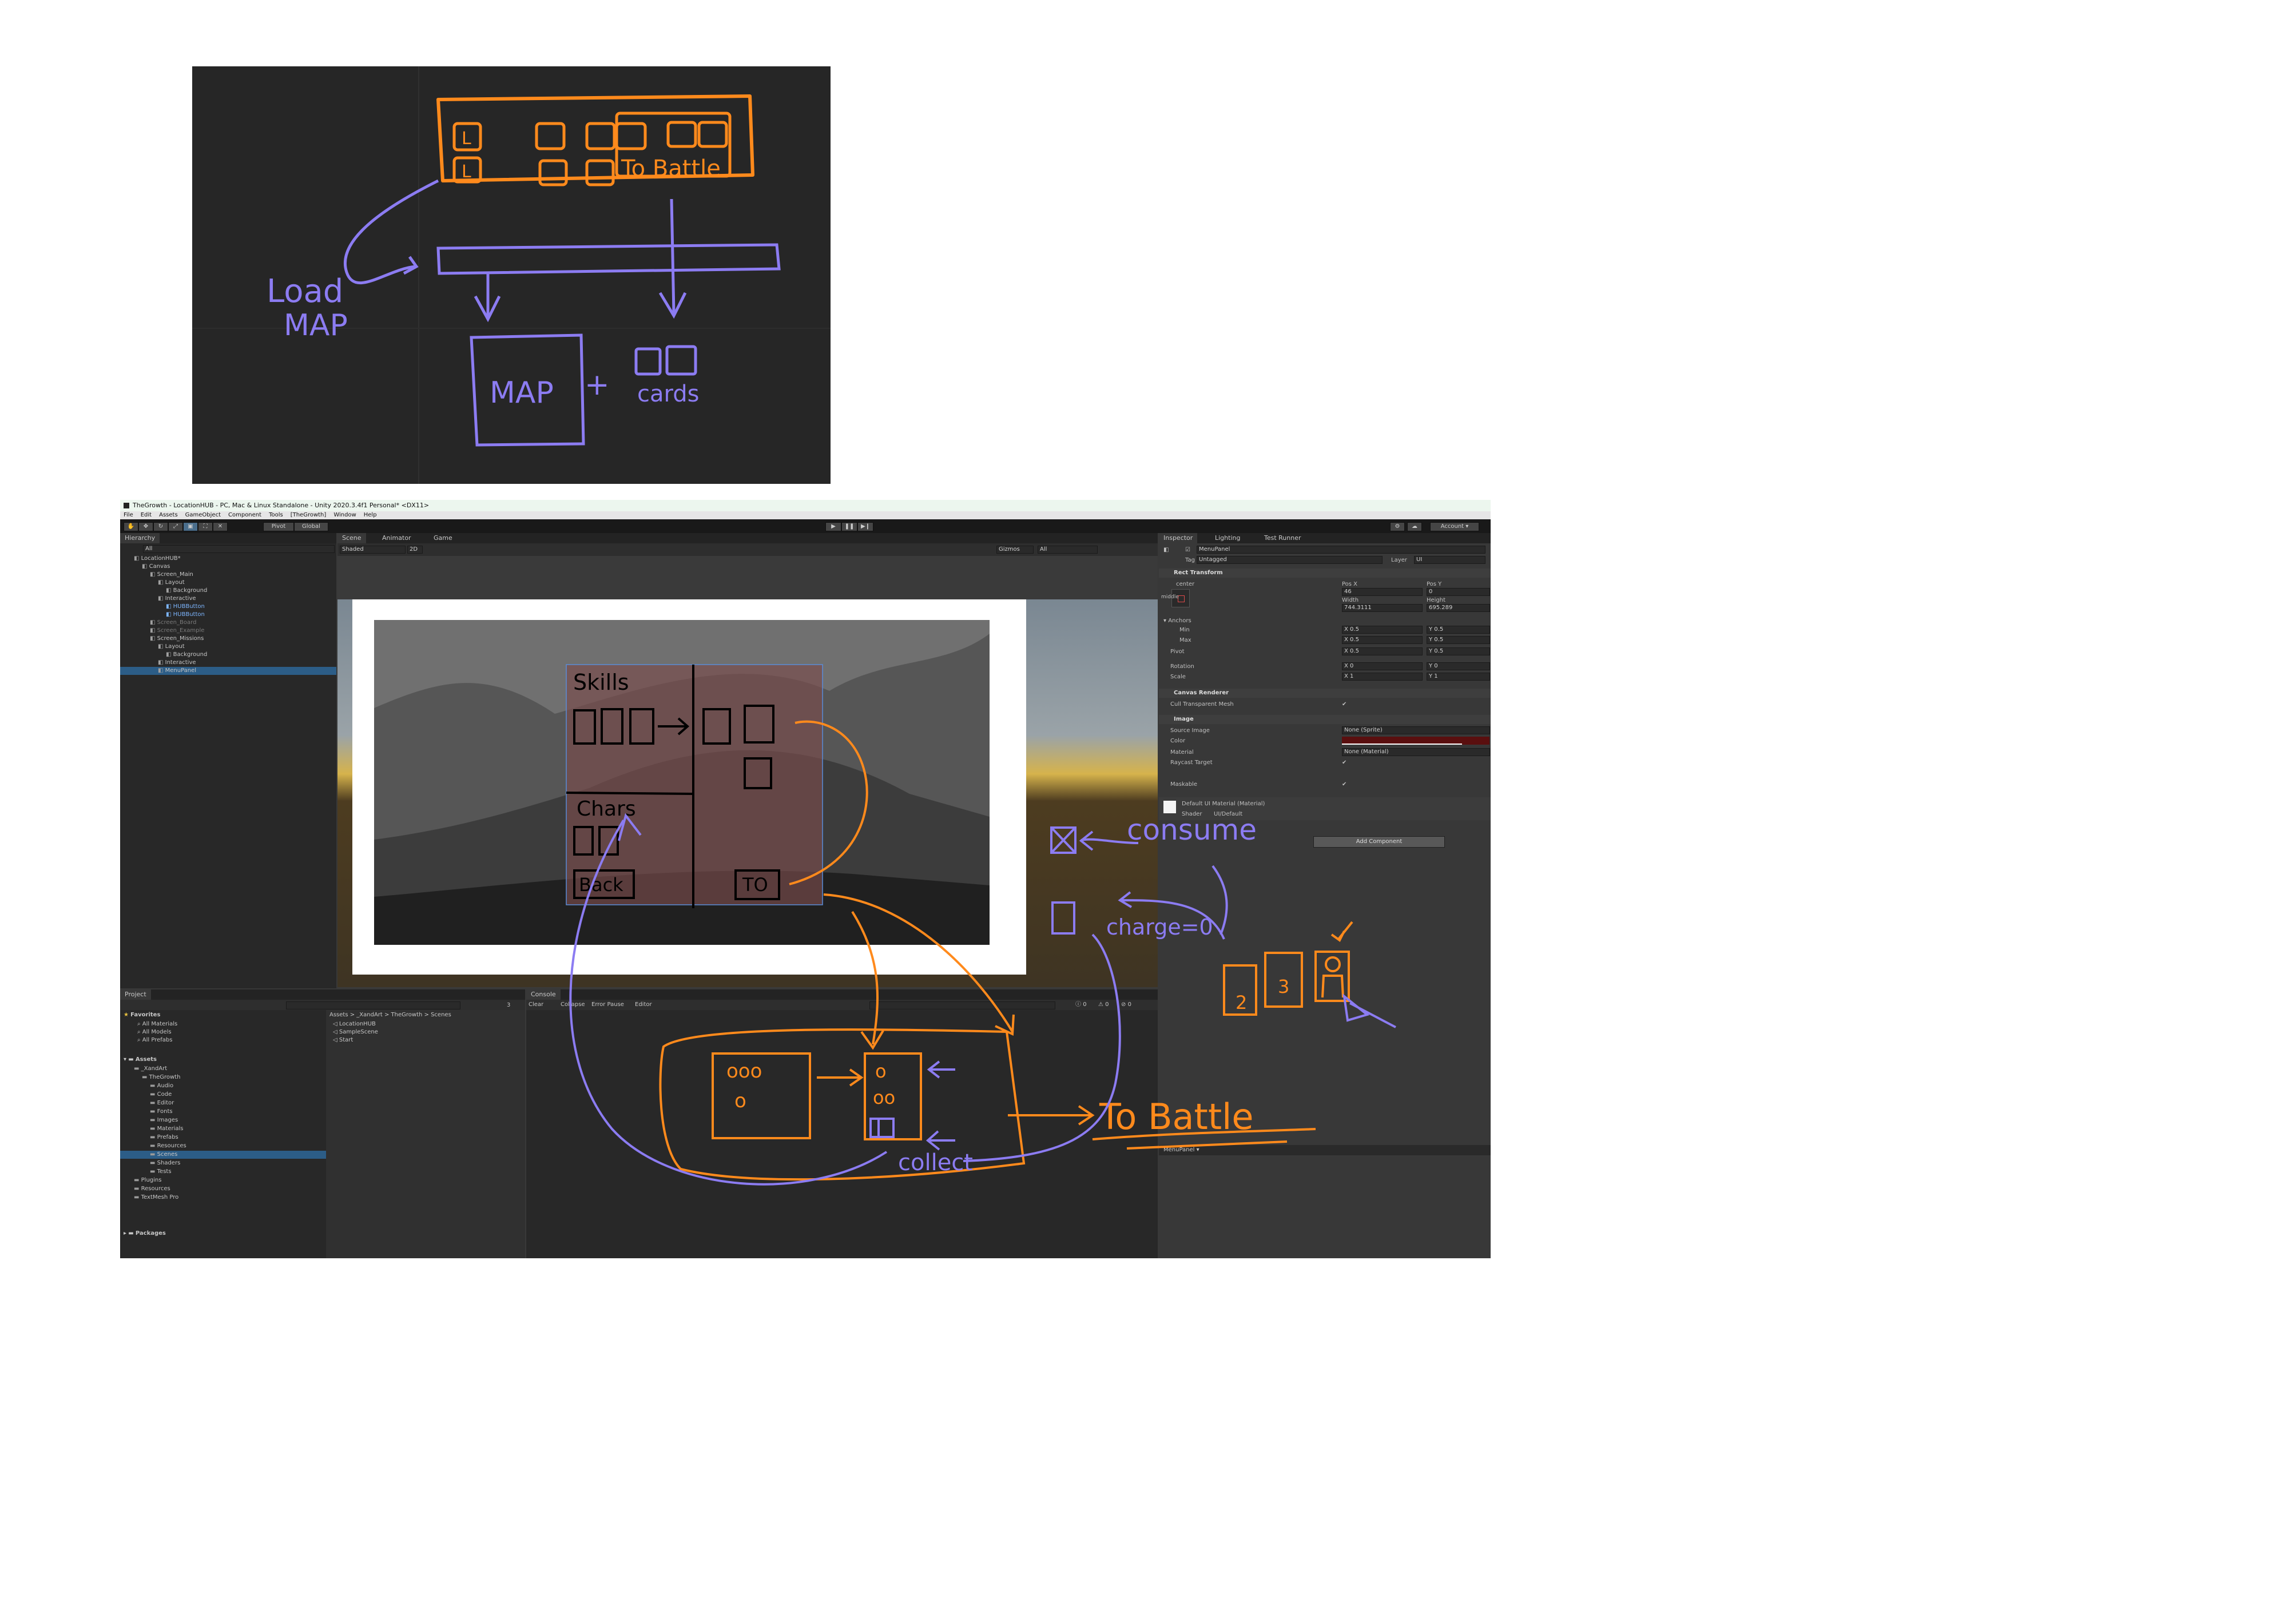  Describe the element at coordinates (543, 994) in the screenshot. I see `tab-console: Console` at that location.